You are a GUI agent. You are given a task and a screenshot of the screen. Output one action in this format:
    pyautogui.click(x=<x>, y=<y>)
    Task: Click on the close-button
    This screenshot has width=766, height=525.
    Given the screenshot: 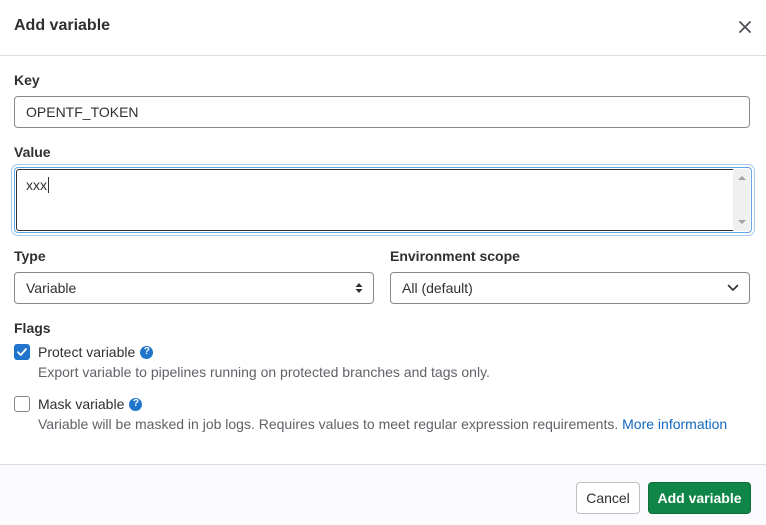 What is the action you would take?
    pyautogui.click(x=745, y=27)
    